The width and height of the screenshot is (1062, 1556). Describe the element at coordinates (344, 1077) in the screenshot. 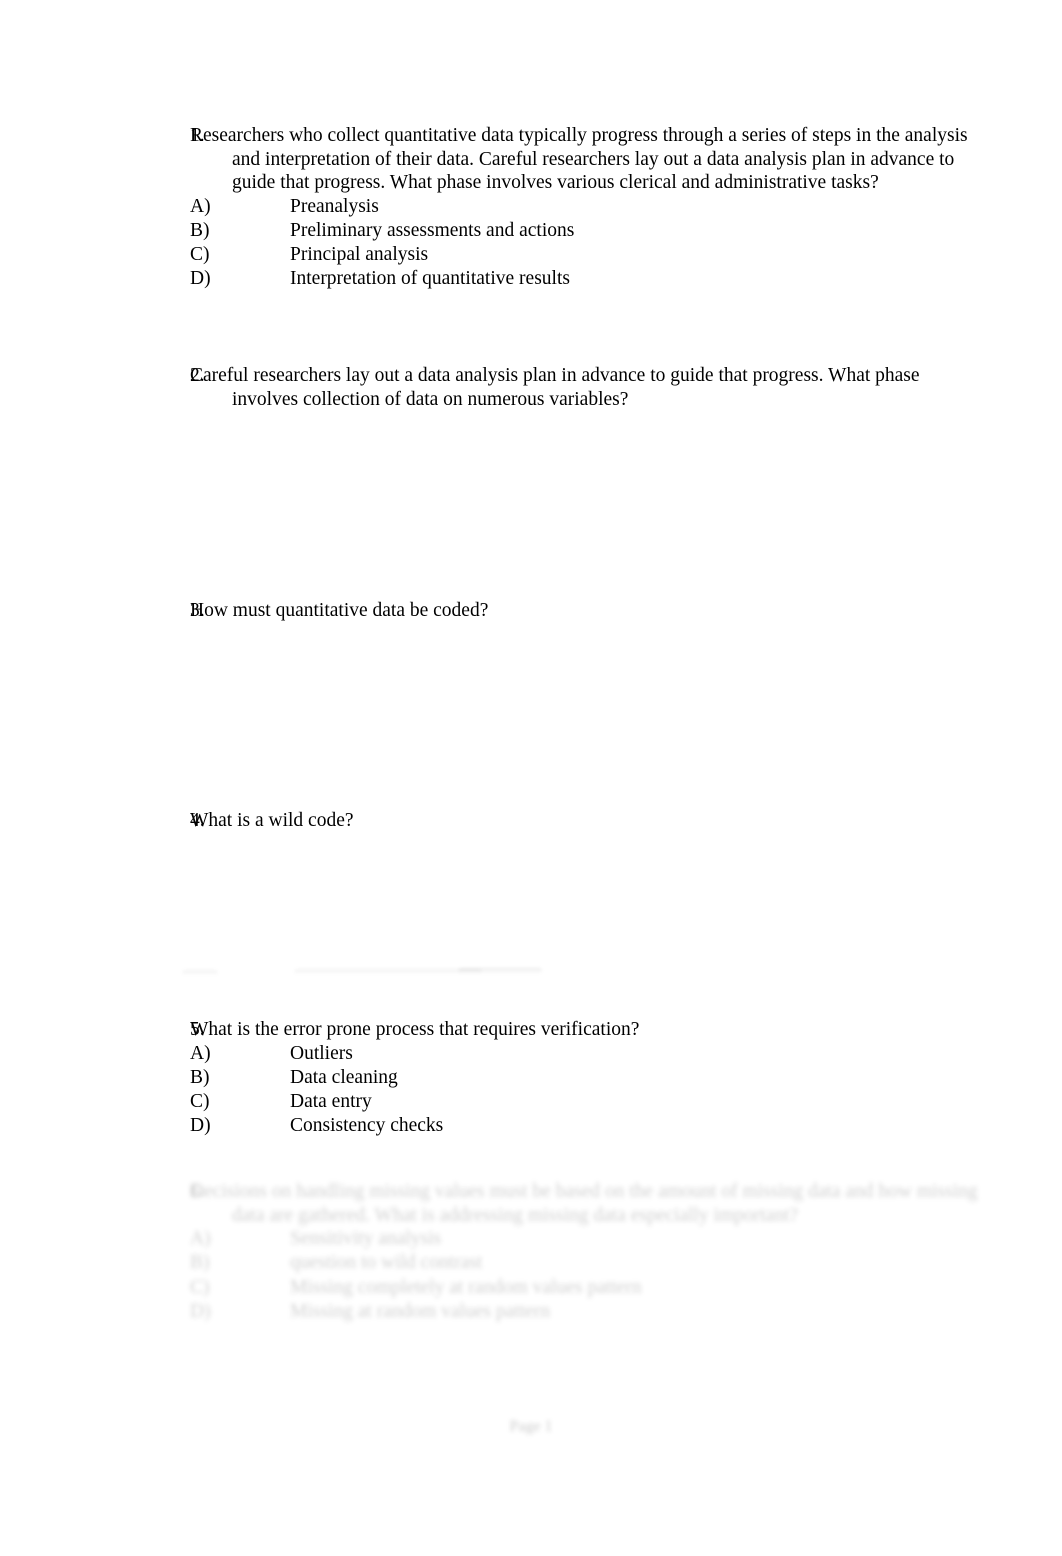

I see `option-text-5b: Data cleaning` at that location.